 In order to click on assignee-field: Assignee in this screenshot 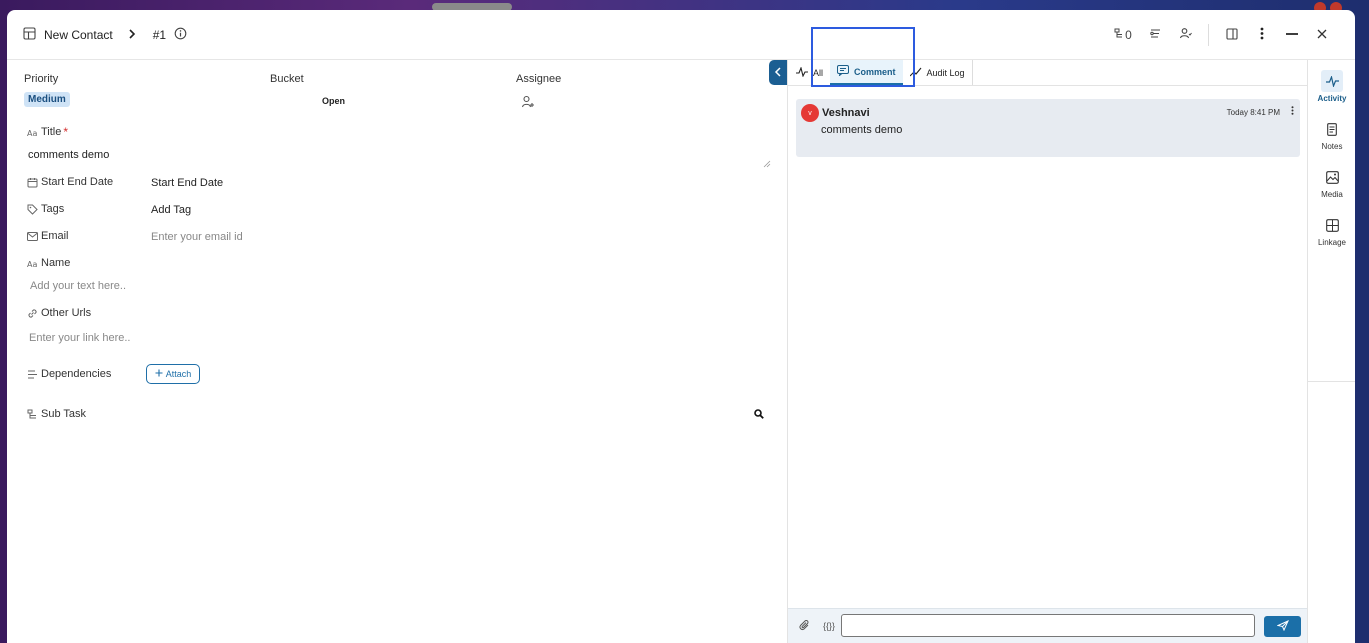, I will do `click(539, 90)`.